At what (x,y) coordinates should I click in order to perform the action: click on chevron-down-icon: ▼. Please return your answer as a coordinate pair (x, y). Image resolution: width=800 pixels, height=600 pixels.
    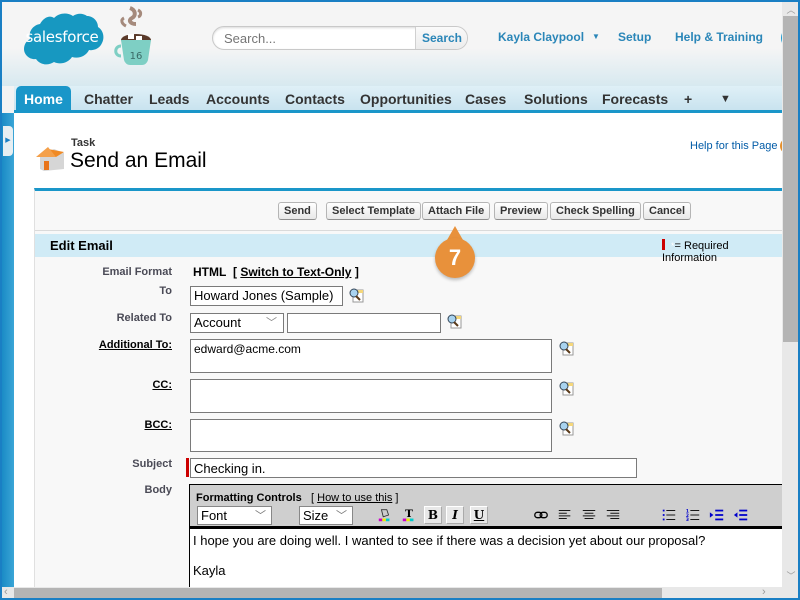
    Looking at the image, I should click on (725, 98).